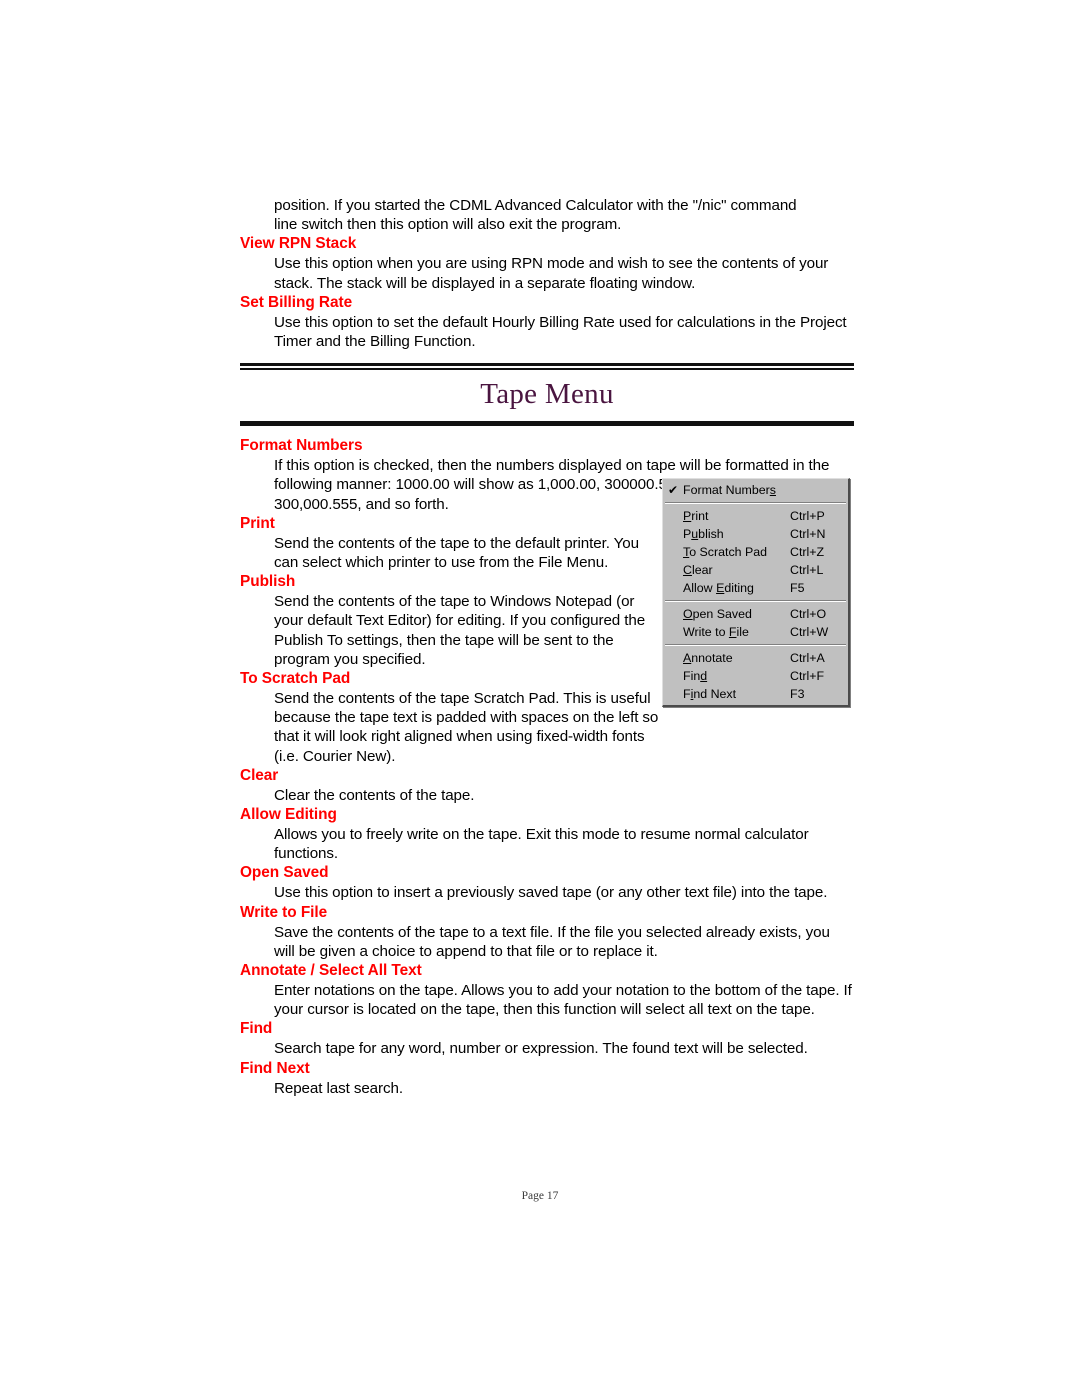 The width and height of the screenshot is (1080, 1397). I want to click on menu-item-to-scratch-pad: To Scratch Pad Ctrl+Z, so click(755, 552).